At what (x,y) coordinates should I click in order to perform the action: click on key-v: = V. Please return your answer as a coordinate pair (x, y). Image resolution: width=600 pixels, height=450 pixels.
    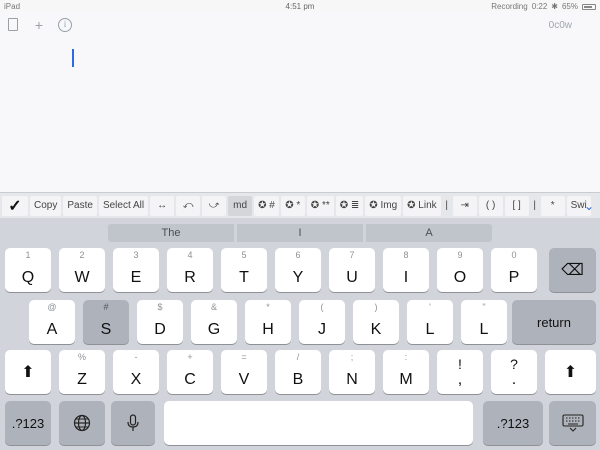
    Looking at the image, I should click on (244, 372).